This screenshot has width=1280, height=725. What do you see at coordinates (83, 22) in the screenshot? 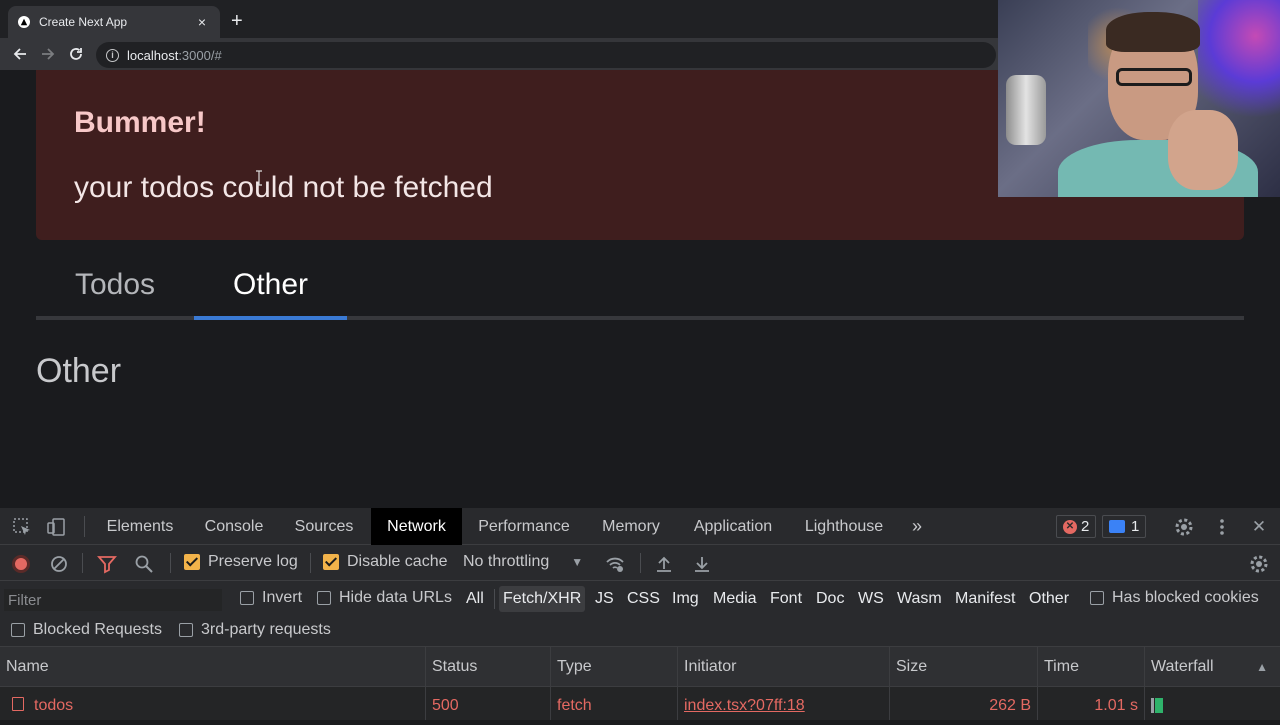
I see `tab-title: Create Next App` at bounding box center [83, 22].